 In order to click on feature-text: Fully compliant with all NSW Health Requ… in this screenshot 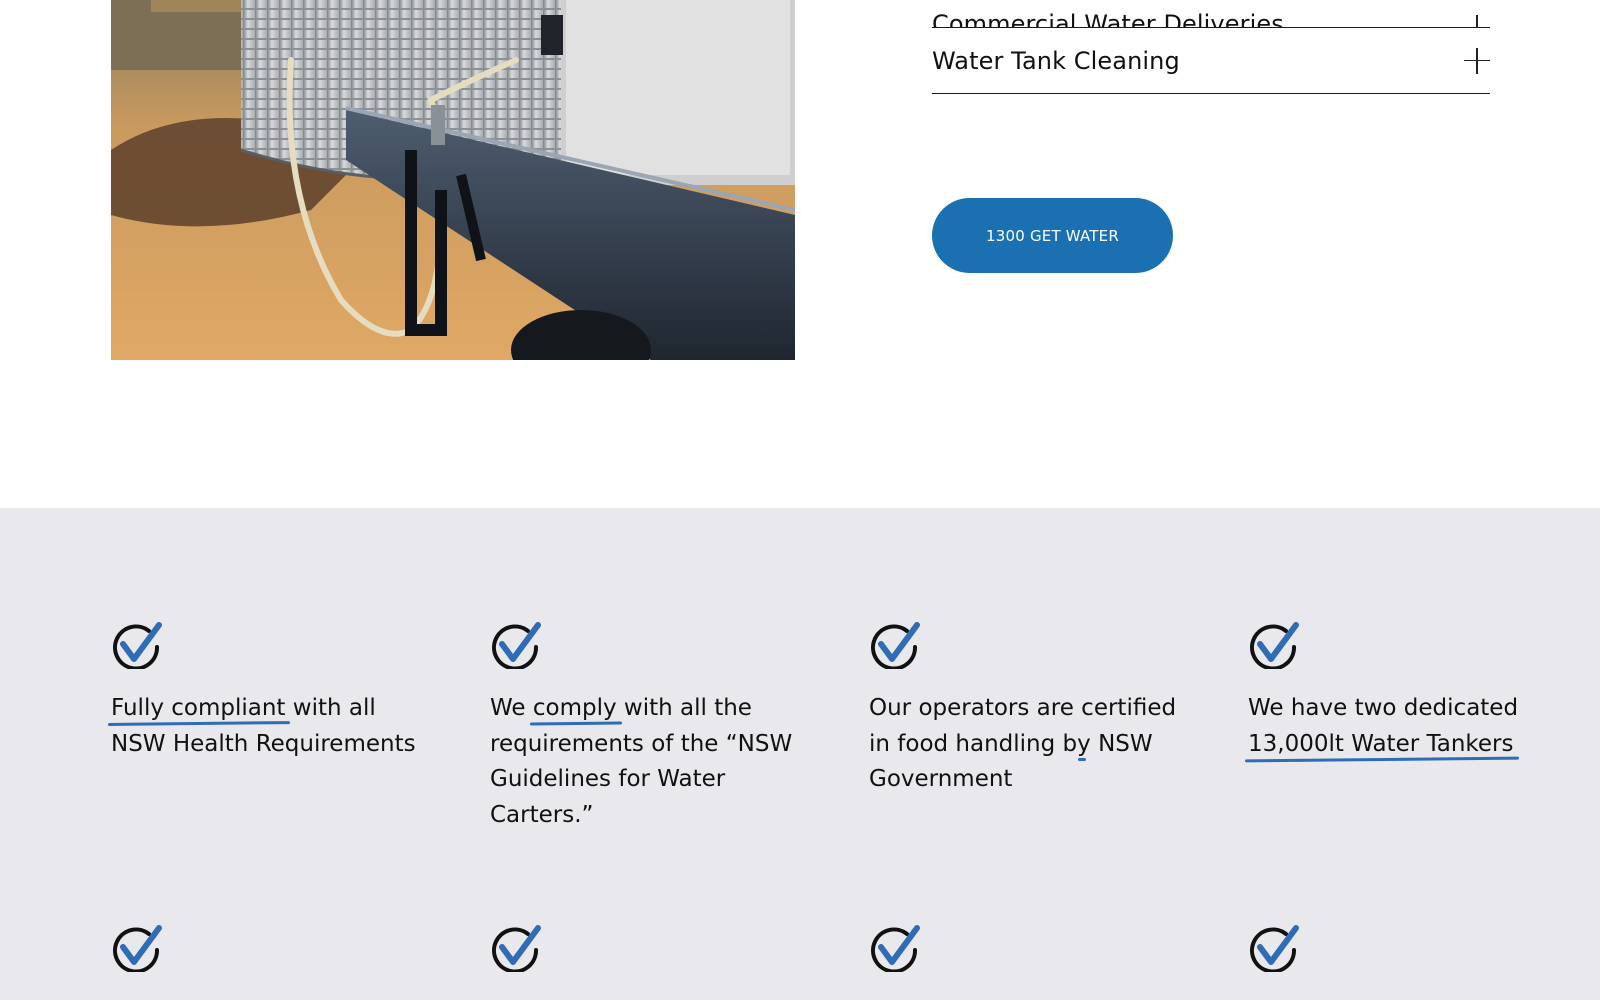, I will do `click(271, 726)`.